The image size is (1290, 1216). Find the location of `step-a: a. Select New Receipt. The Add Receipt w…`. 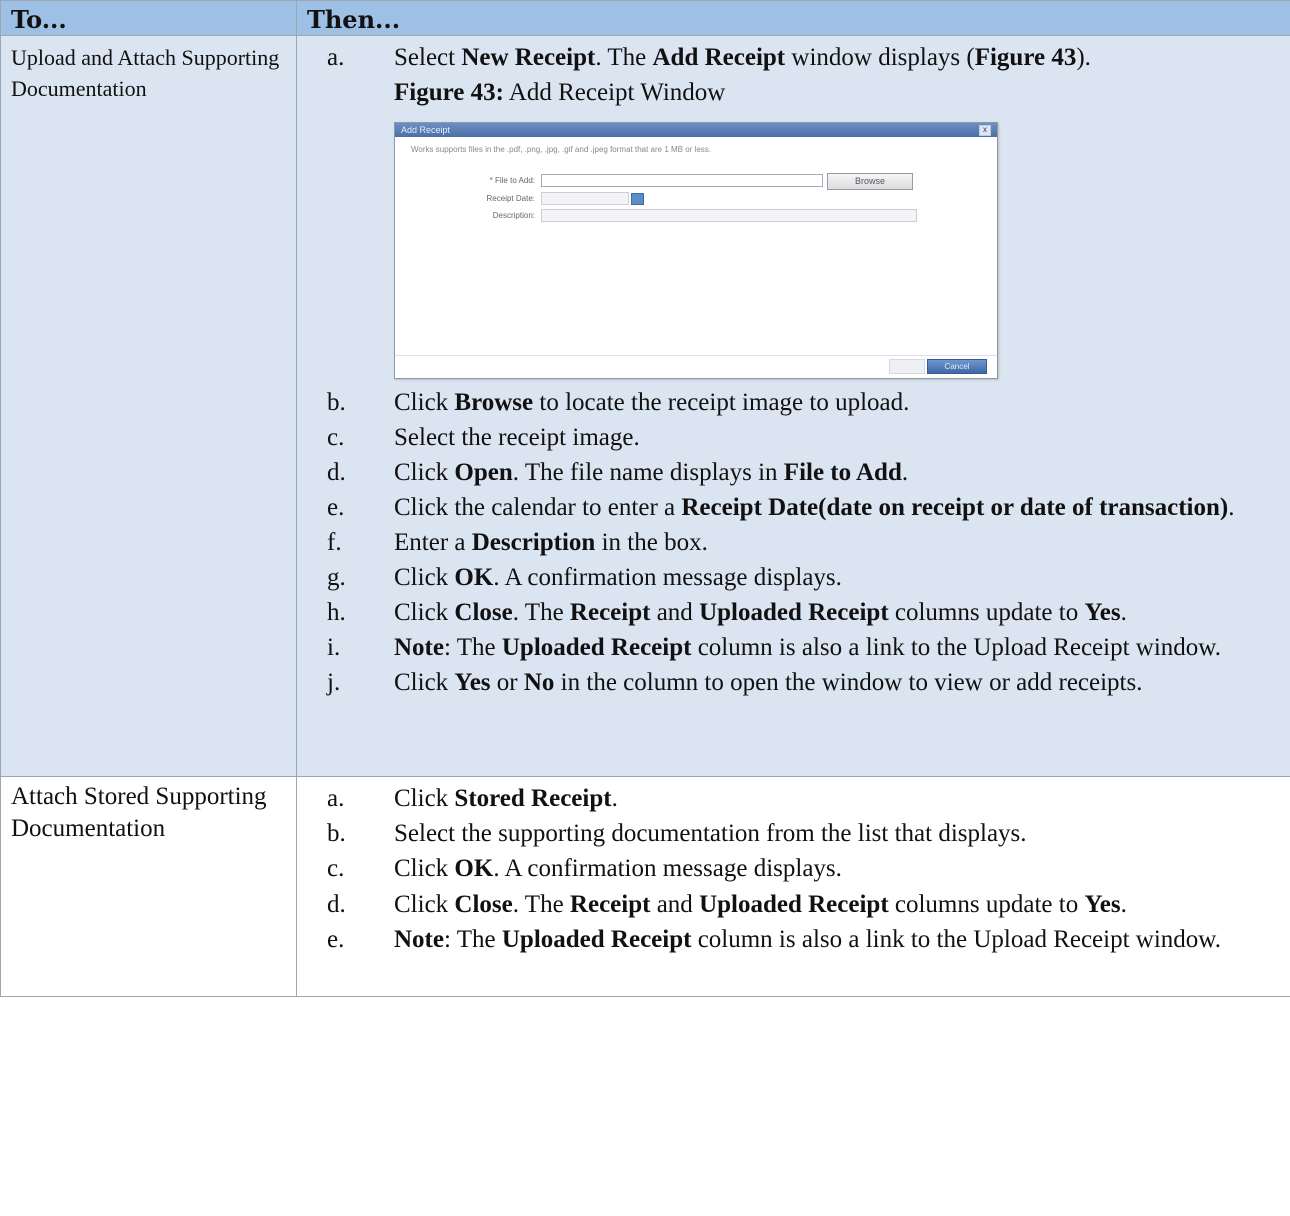

step-a: a. Select New Receipt. The Add Receipt w… is located at coordinates (798, 57).